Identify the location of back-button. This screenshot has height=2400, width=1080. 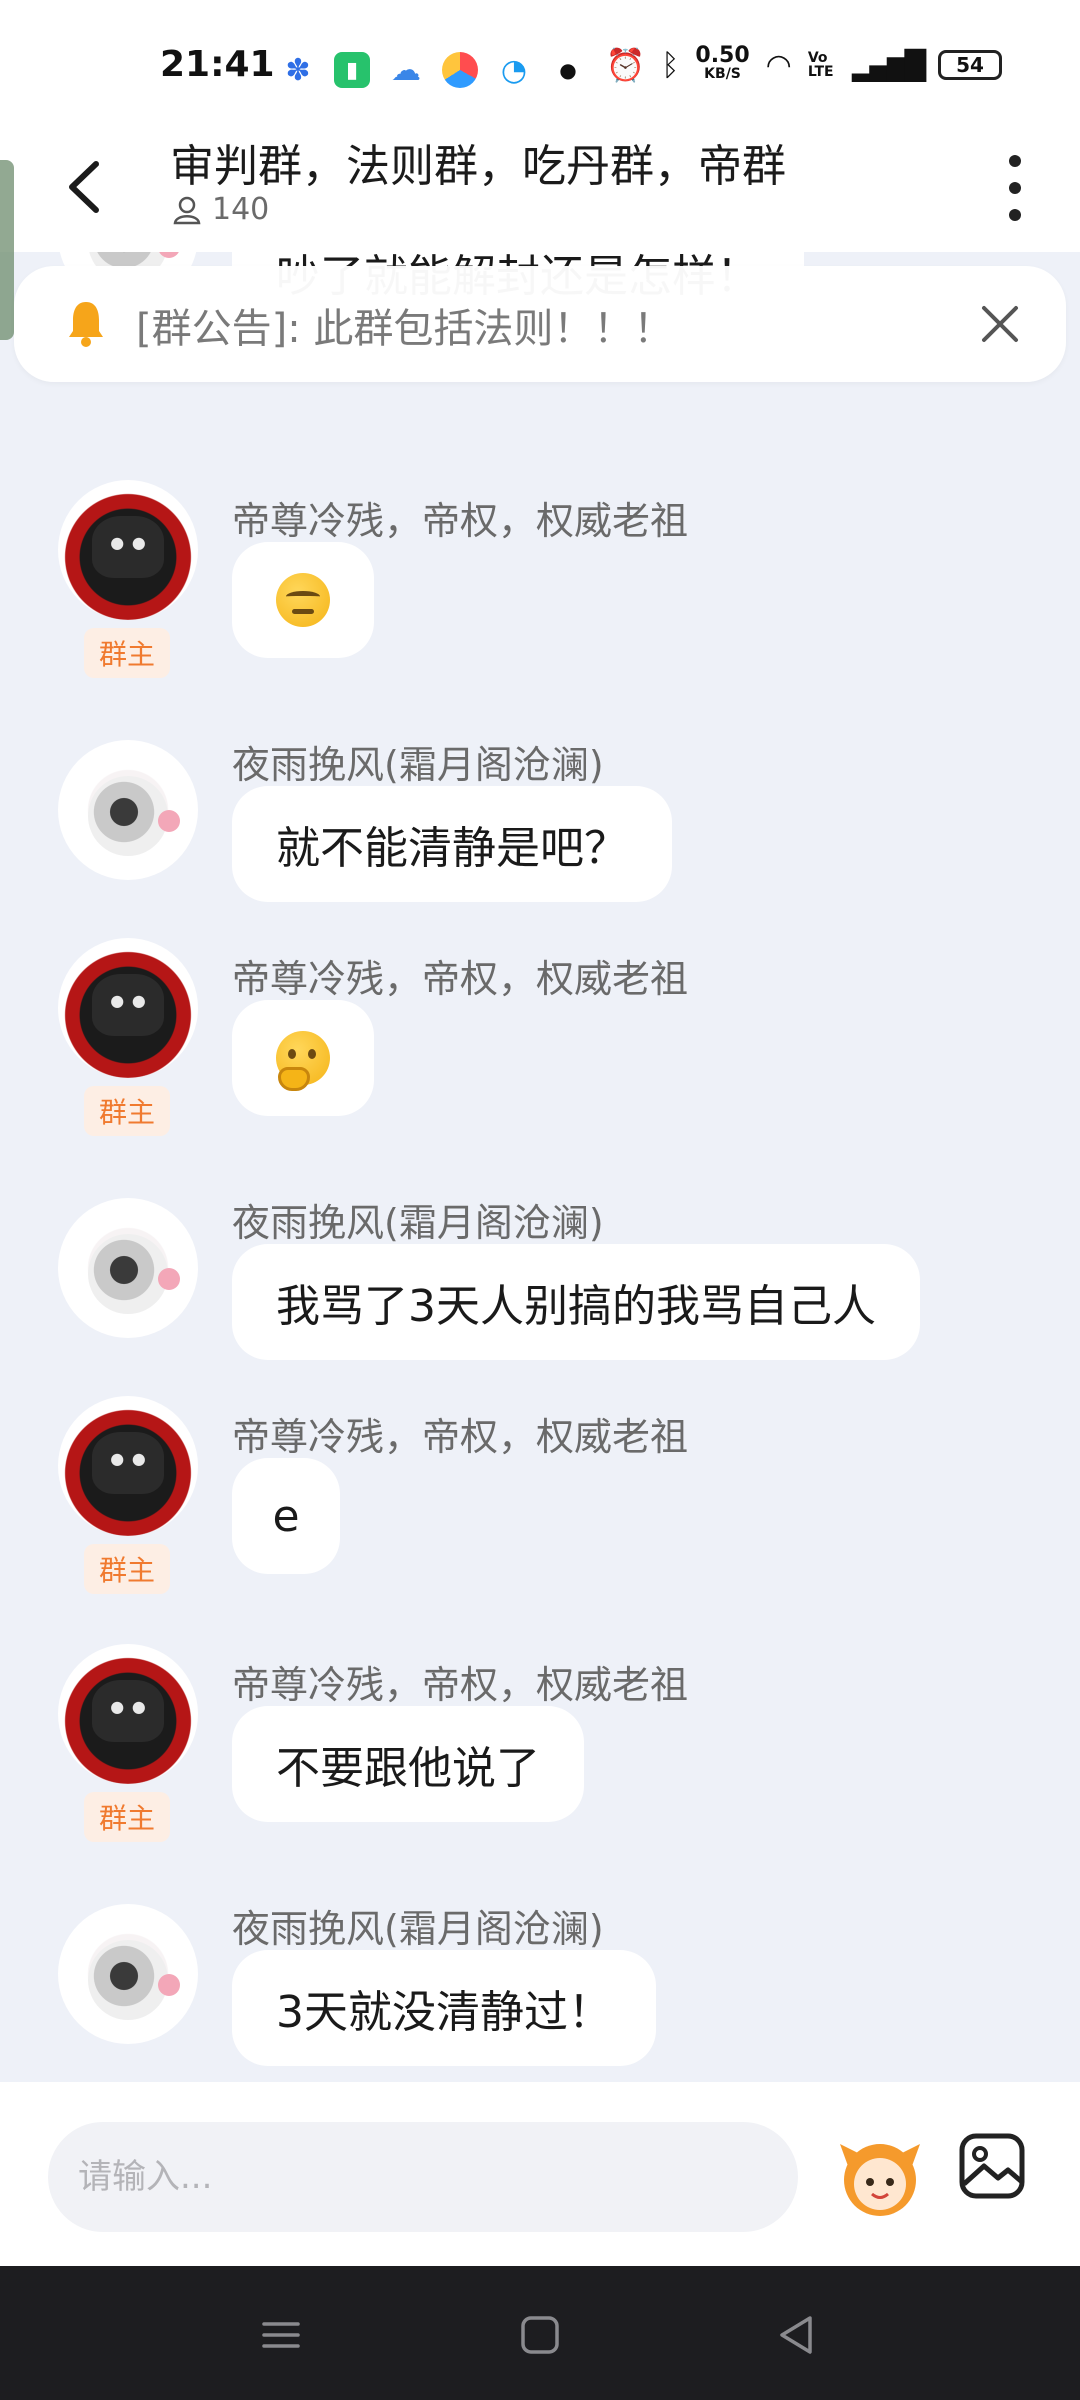
(86, 187).